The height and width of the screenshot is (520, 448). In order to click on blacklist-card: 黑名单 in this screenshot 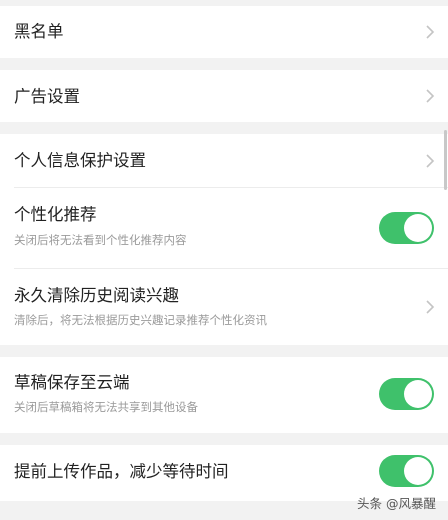, I will do `click(224, 32)`.